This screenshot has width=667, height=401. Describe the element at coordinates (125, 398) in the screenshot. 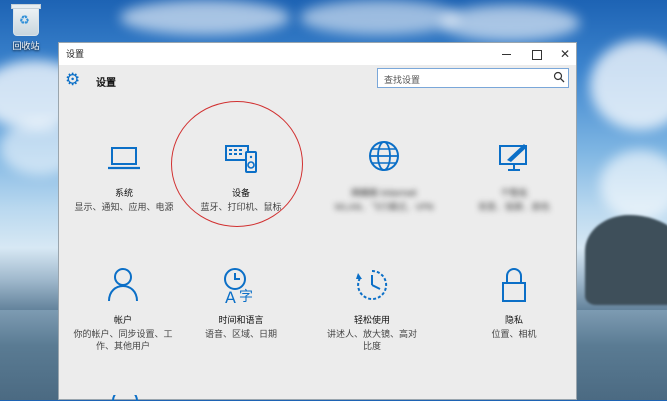

I see `update-icon` at that location.